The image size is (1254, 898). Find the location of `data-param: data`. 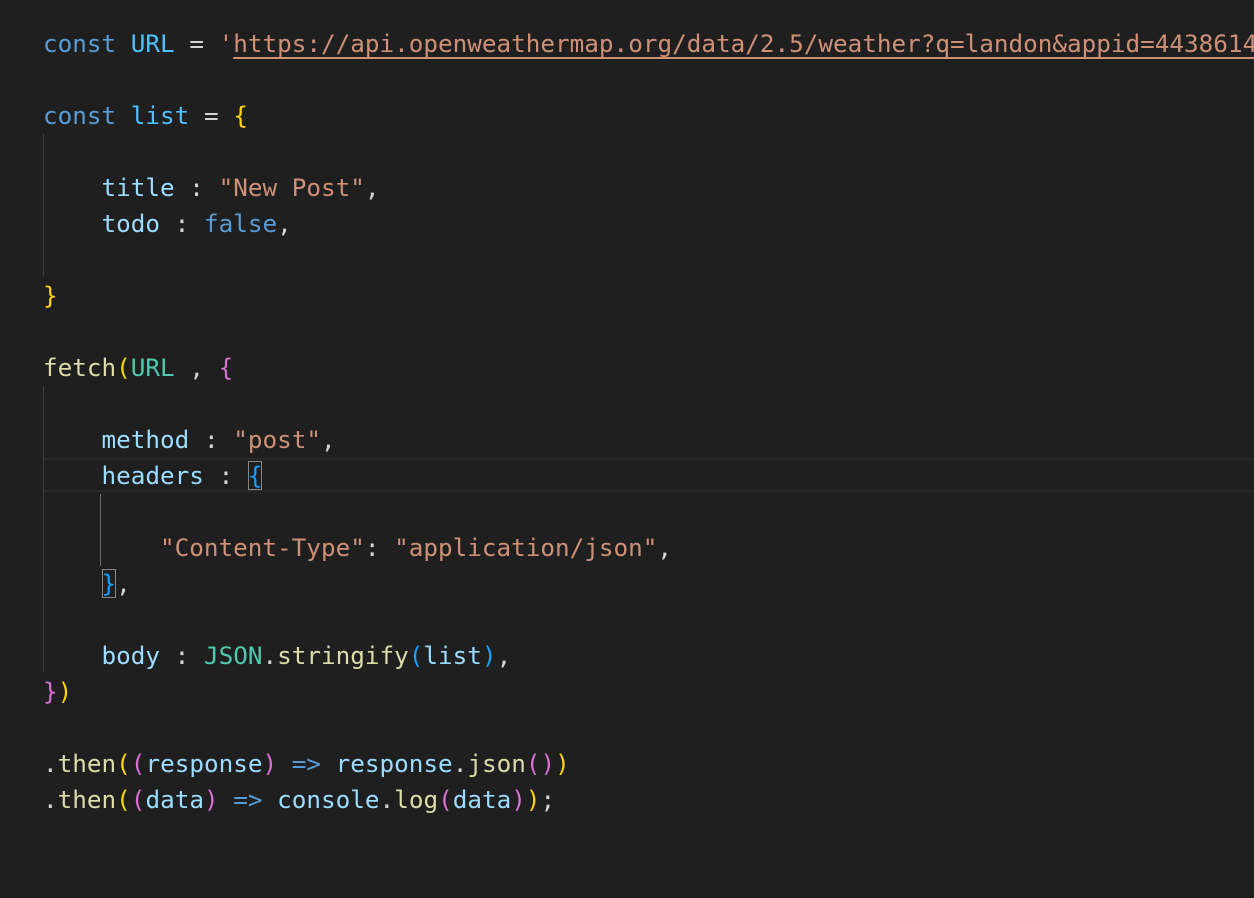

data-param: data is located at coordinates (174, 799).